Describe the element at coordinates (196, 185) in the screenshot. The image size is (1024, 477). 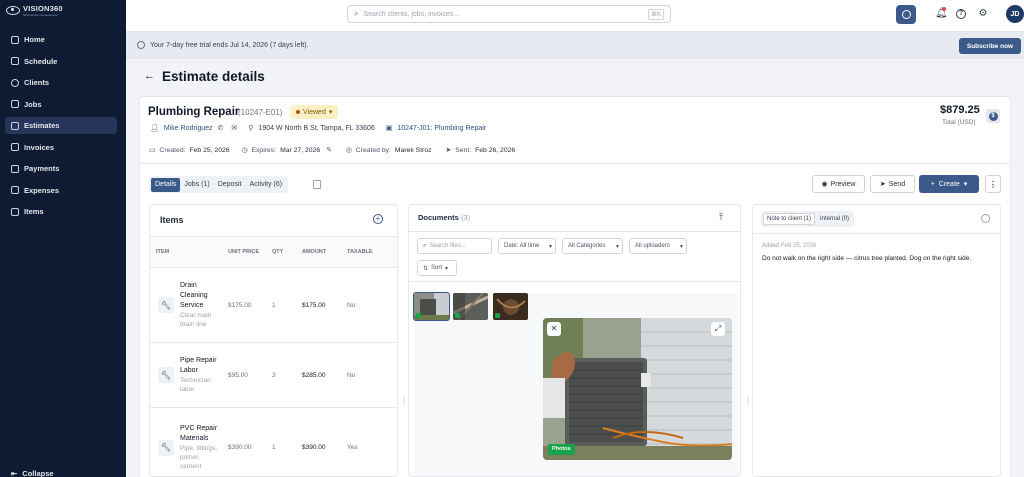
I see `tab-jobs: Jobs (1)` at that location.